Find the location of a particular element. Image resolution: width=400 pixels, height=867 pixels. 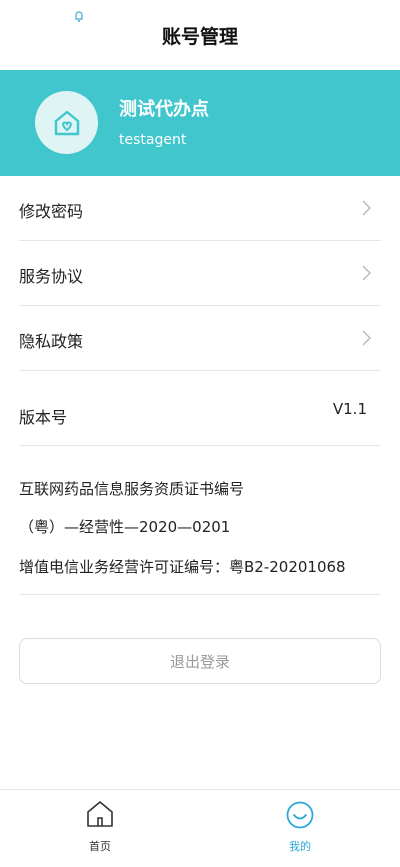

tab-label: 我的 is located at coordinates (300, 846).